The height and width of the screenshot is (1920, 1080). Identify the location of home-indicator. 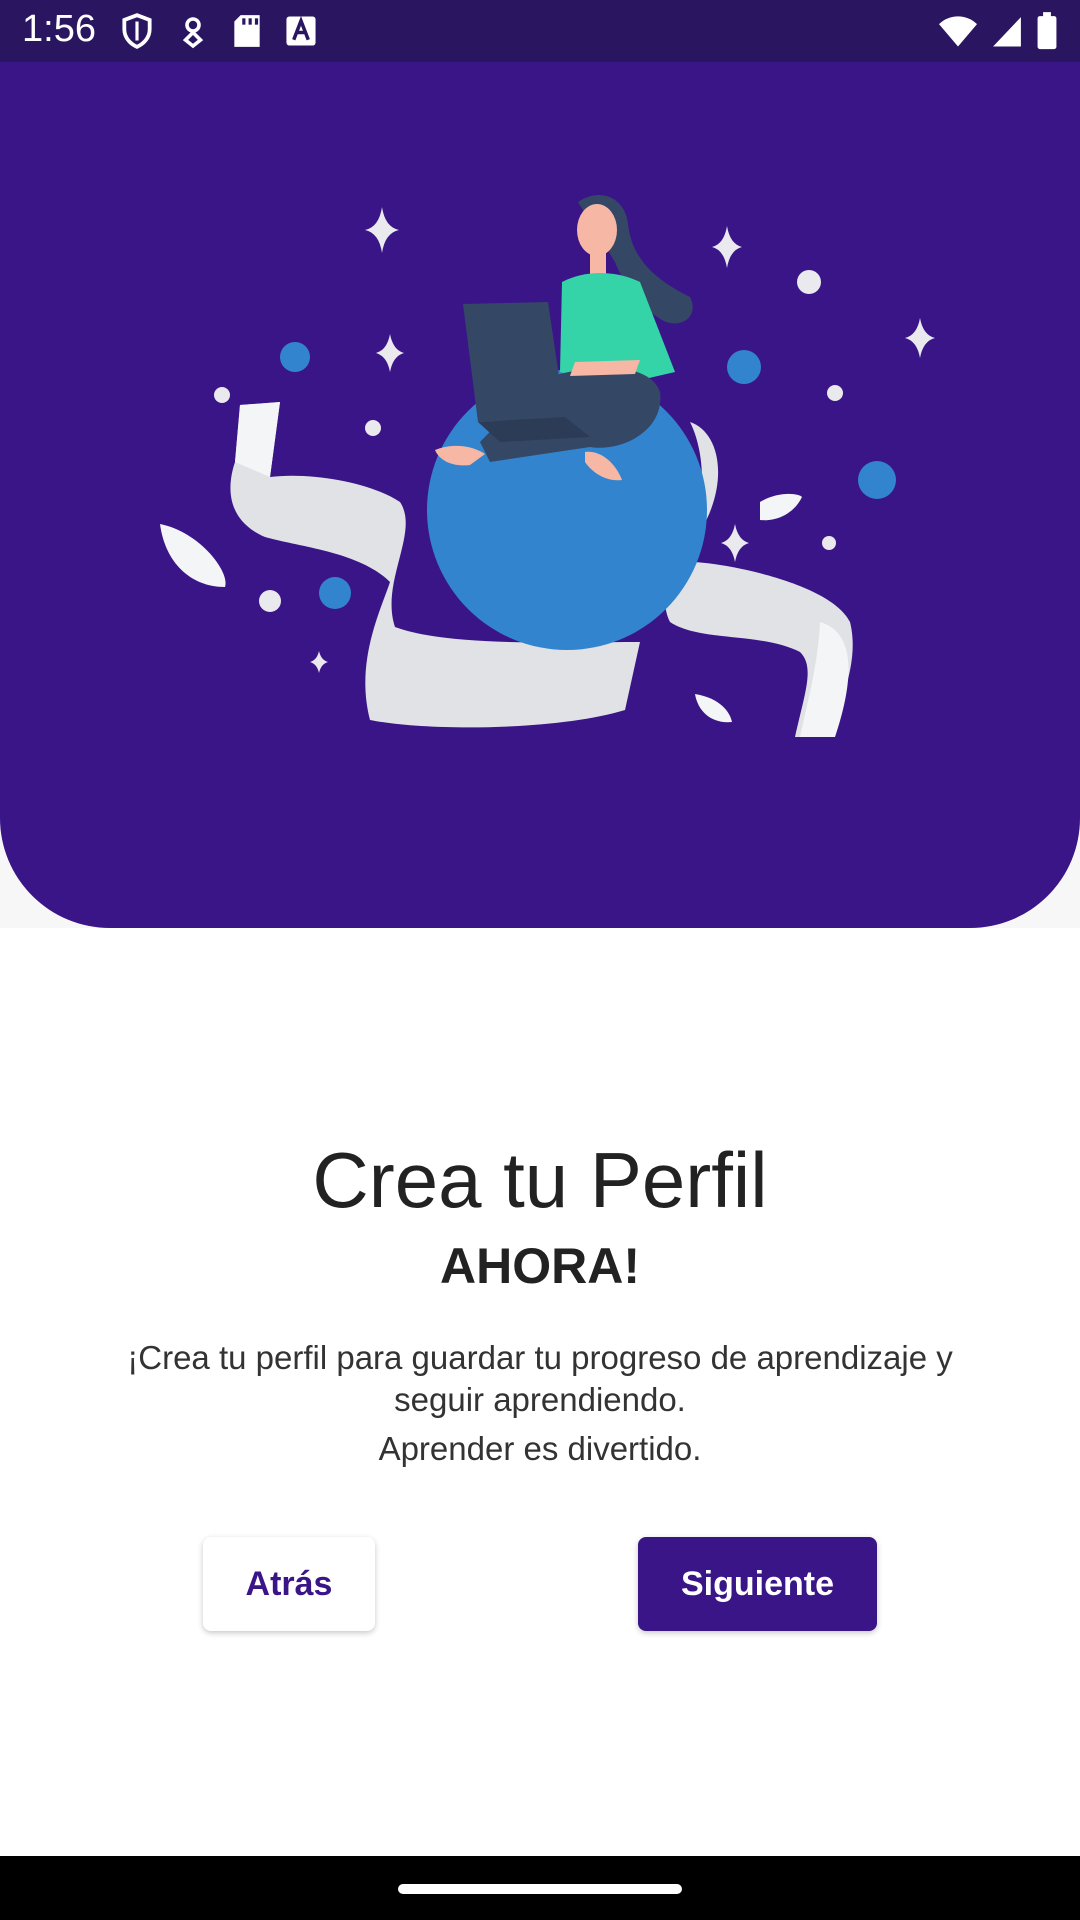
(540, 1889).